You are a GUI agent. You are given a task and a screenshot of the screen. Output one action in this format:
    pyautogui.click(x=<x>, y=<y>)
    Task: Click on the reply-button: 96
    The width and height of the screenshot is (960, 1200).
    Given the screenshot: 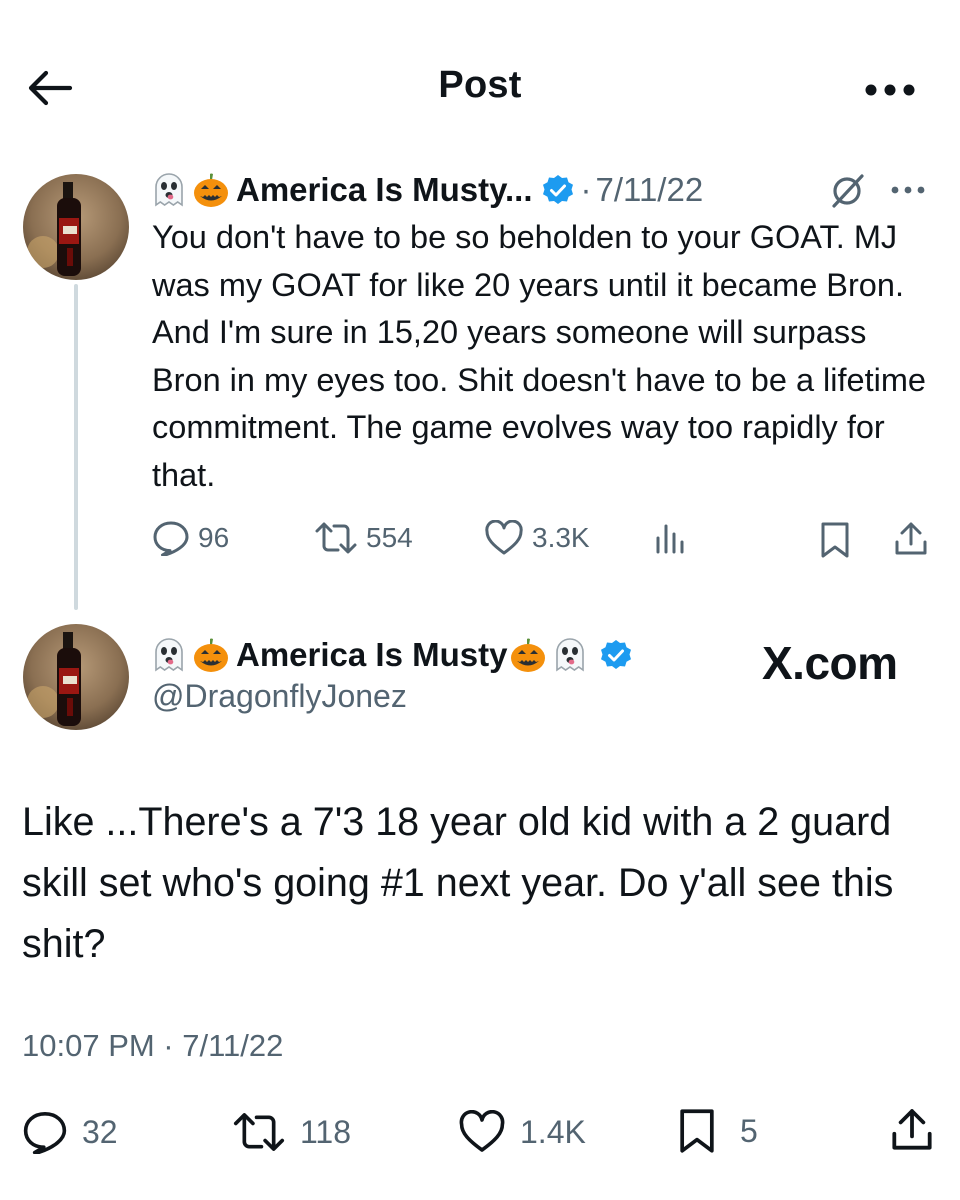 What is the action you would take?
    pyautogui.click(x=190, y=538)
    